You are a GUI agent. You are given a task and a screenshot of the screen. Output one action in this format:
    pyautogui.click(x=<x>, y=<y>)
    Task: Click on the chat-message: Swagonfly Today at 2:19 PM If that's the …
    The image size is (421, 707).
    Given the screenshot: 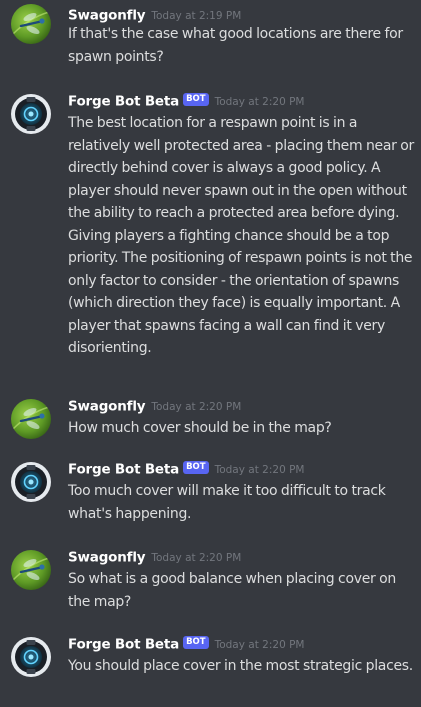 What is the action you would take?
    pyautogui.click(x=210, y=34)
    